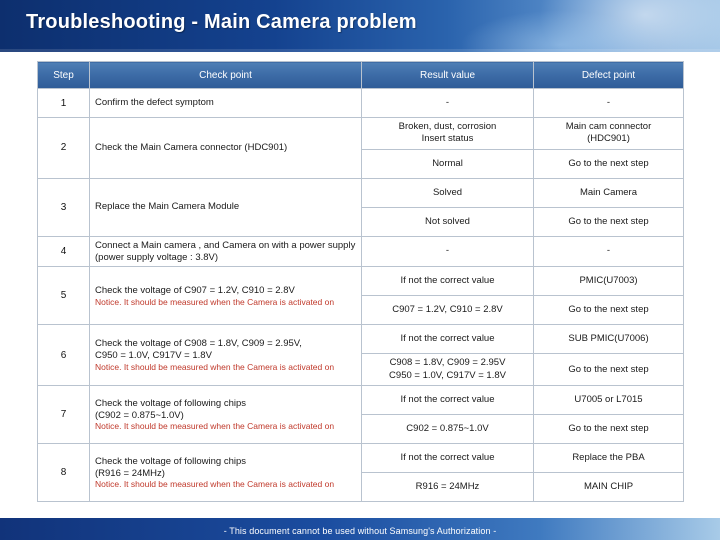  I want to click on header-bottom-stripe, so click(360, 50).